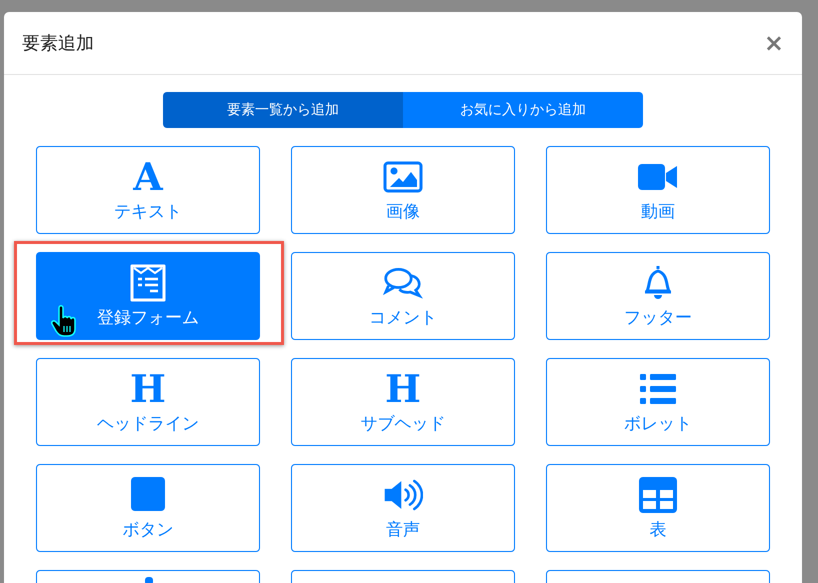  Describe the element at coordinates (523, 110) in the screenshot. I see `tab: お気に入りから追加` at that location.